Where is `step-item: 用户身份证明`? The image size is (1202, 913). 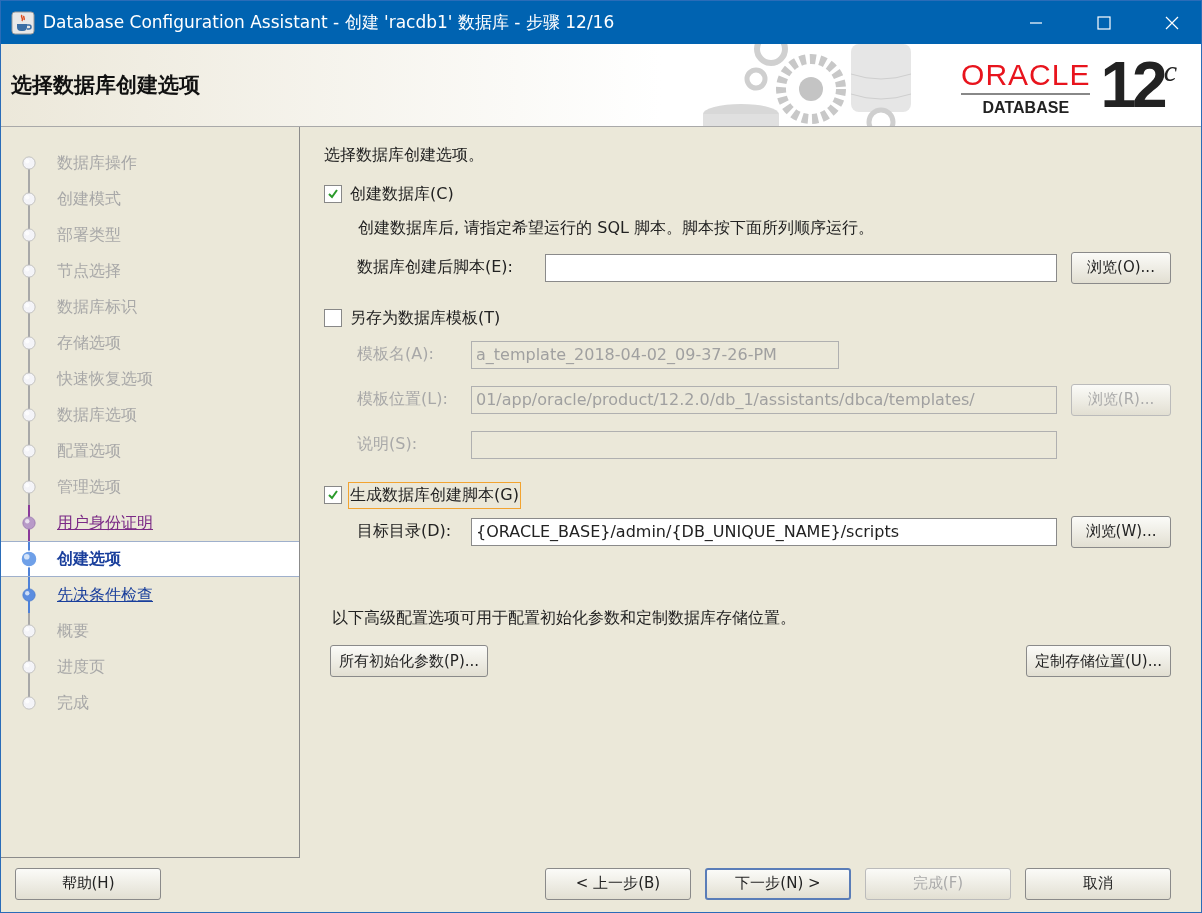
step-item: 用户身份证明 is located at coordinates (150, 523).